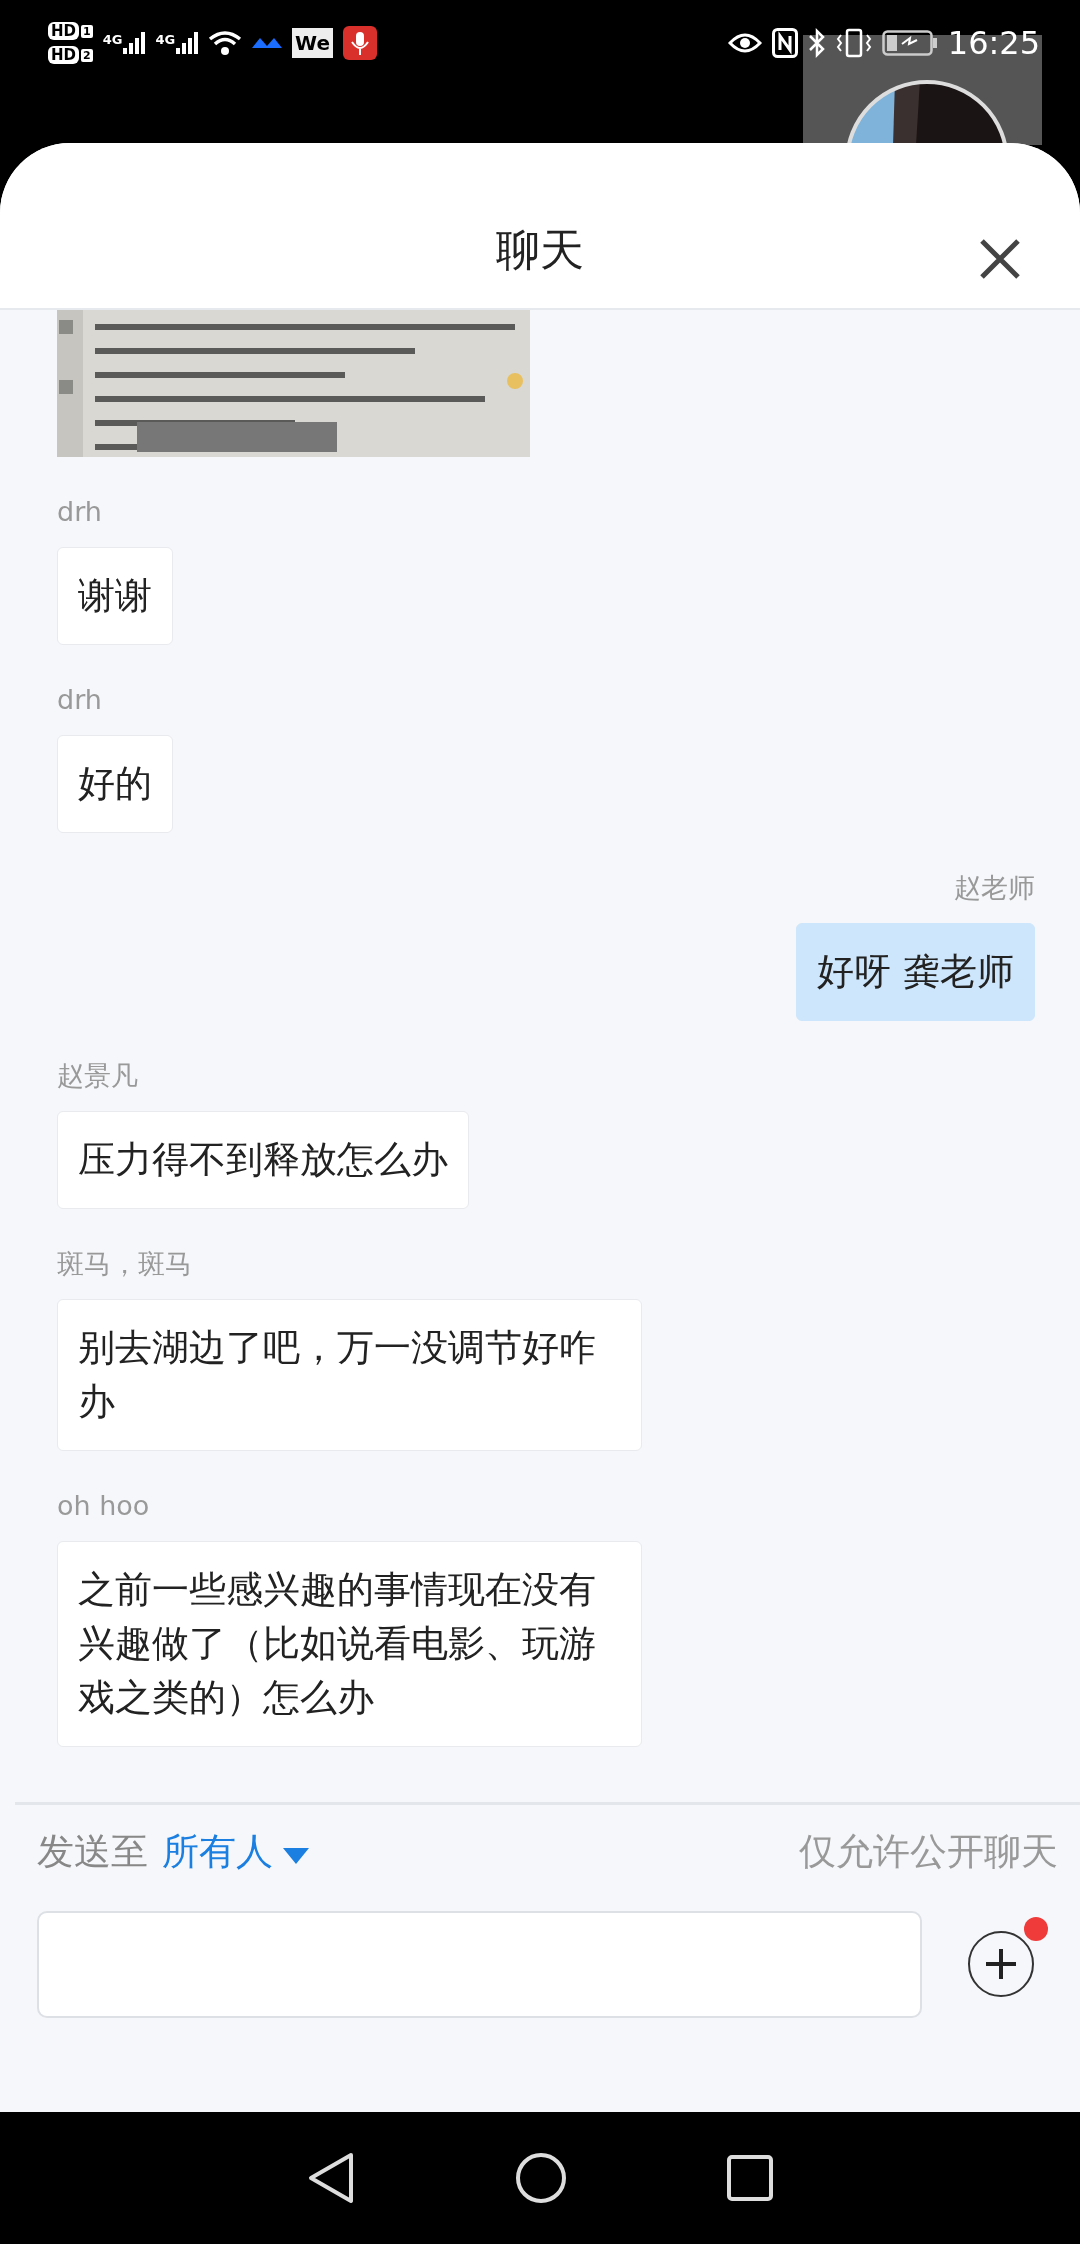 This screenshot has width=1080, height=2244. I want to click on bluetooth-icon, so click(816, 43).